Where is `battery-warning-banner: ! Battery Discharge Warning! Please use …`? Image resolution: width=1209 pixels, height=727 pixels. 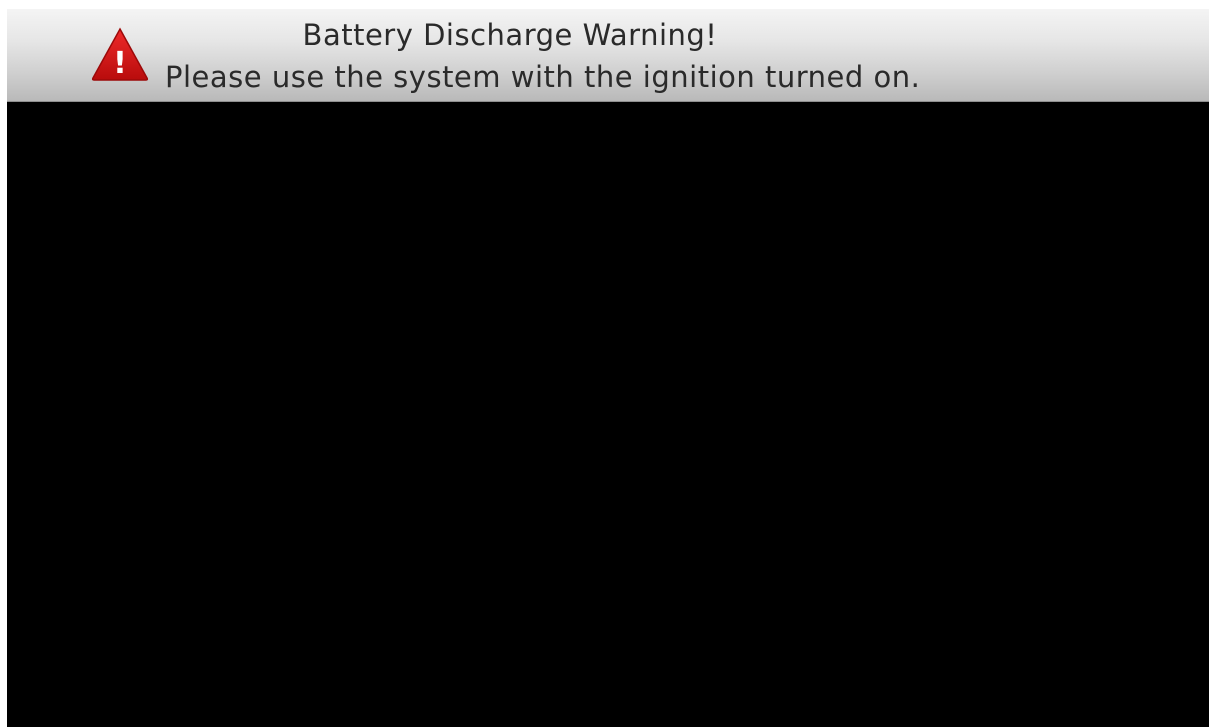
battery-warning-banner: ! Battery Discharge Warning! Please use … is located at coordinates (608, 55).